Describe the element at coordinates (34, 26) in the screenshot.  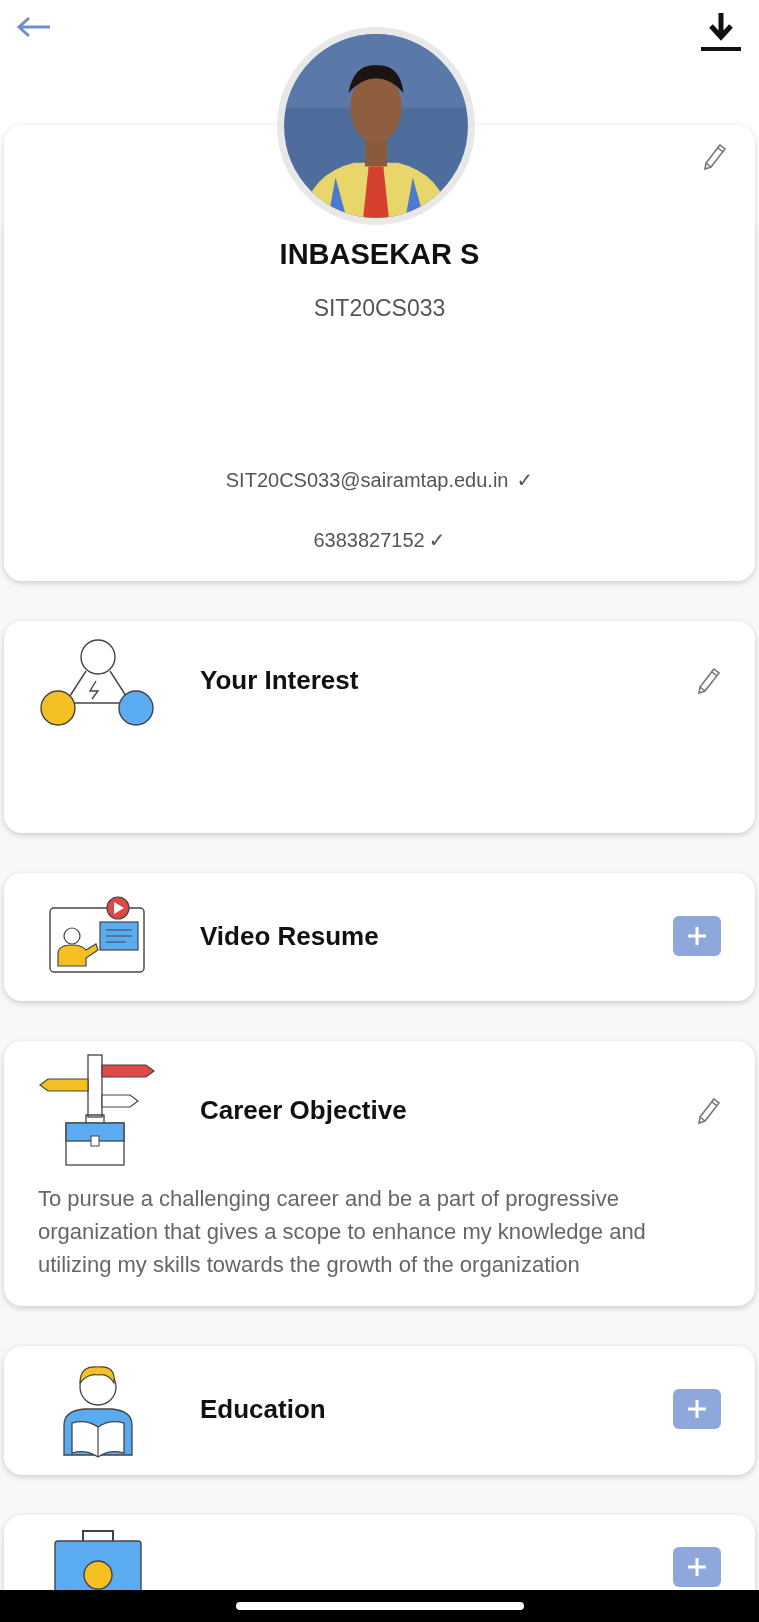
I see `back-button` at that location.